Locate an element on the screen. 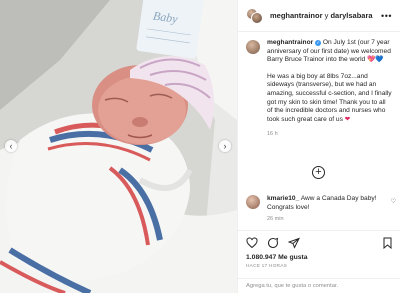  bookmark-icon is located at coordinates (387, 243).